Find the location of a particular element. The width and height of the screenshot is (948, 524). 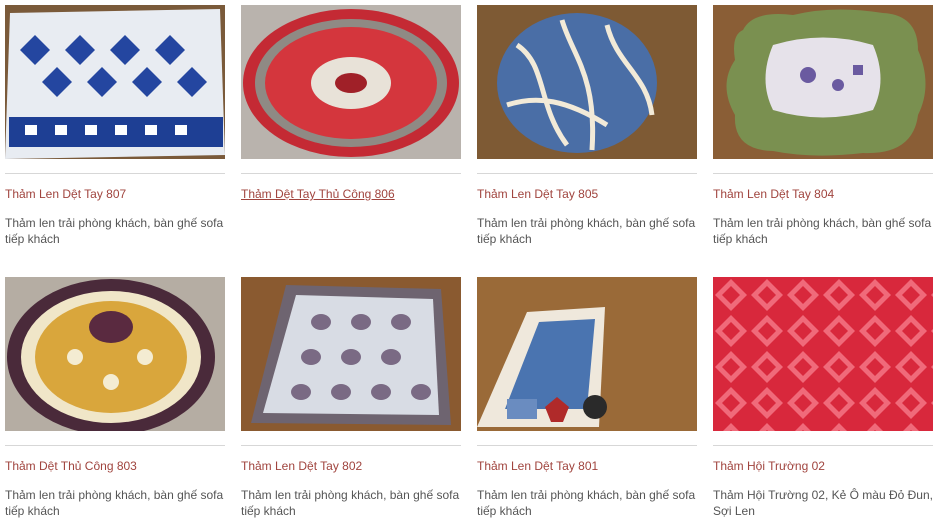

product-card: Thảm Dệt Tay Thủ Công 806 is located at coordinates (351, 110).